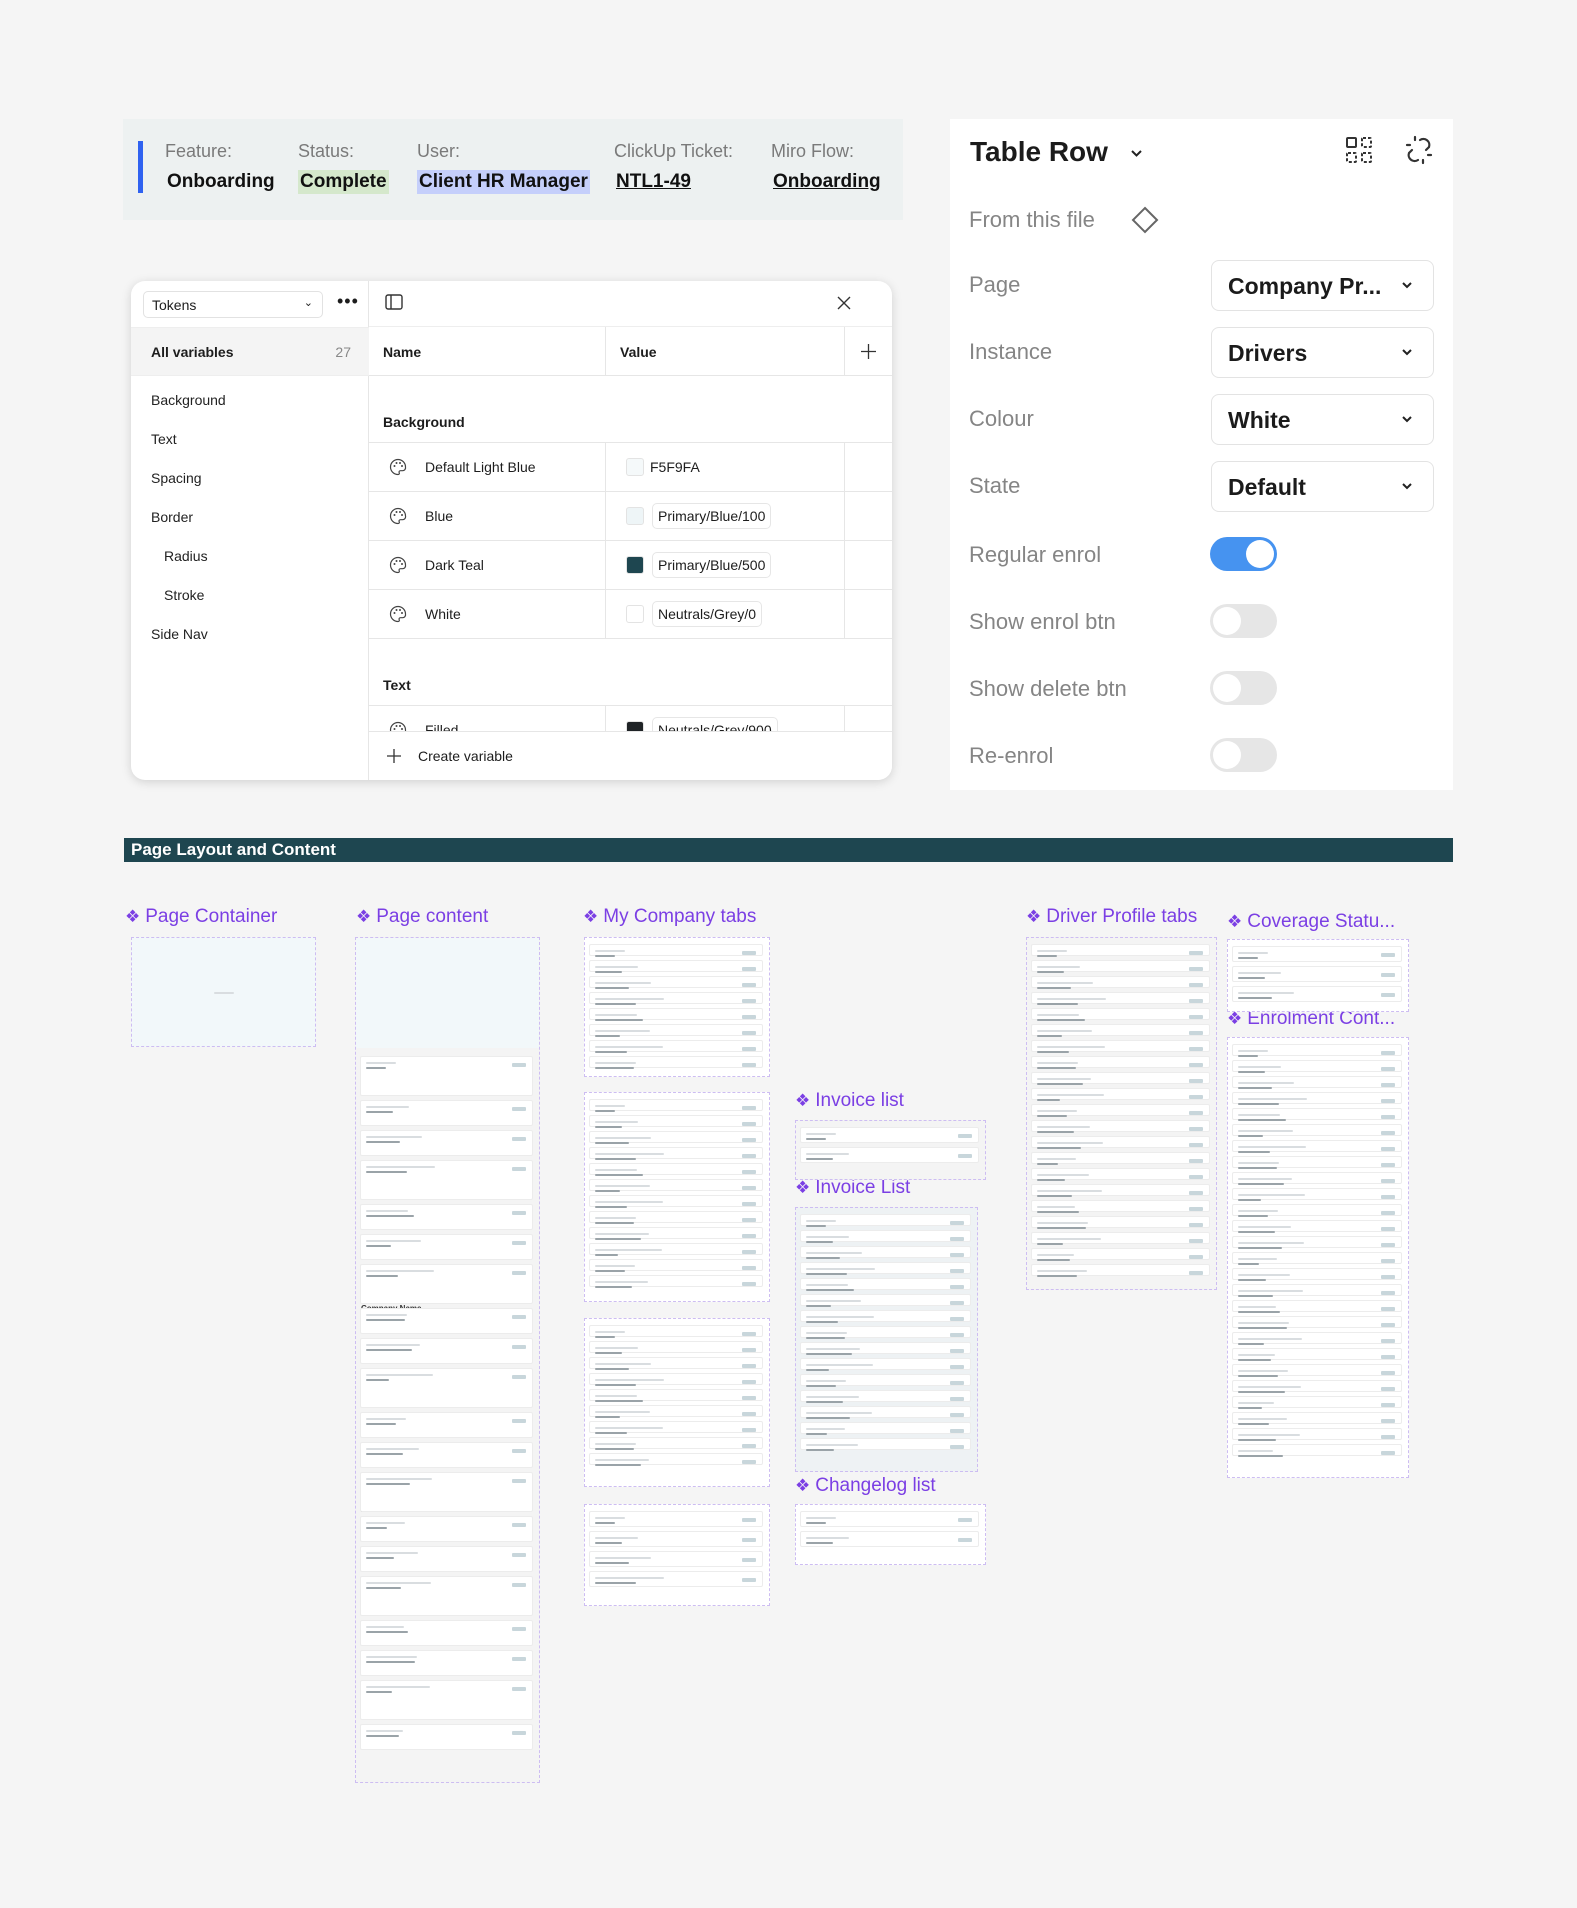  Describe the element at coordinates (1032, 219) in the screenshot. I see `from-this-file-label: From this file` at that location.